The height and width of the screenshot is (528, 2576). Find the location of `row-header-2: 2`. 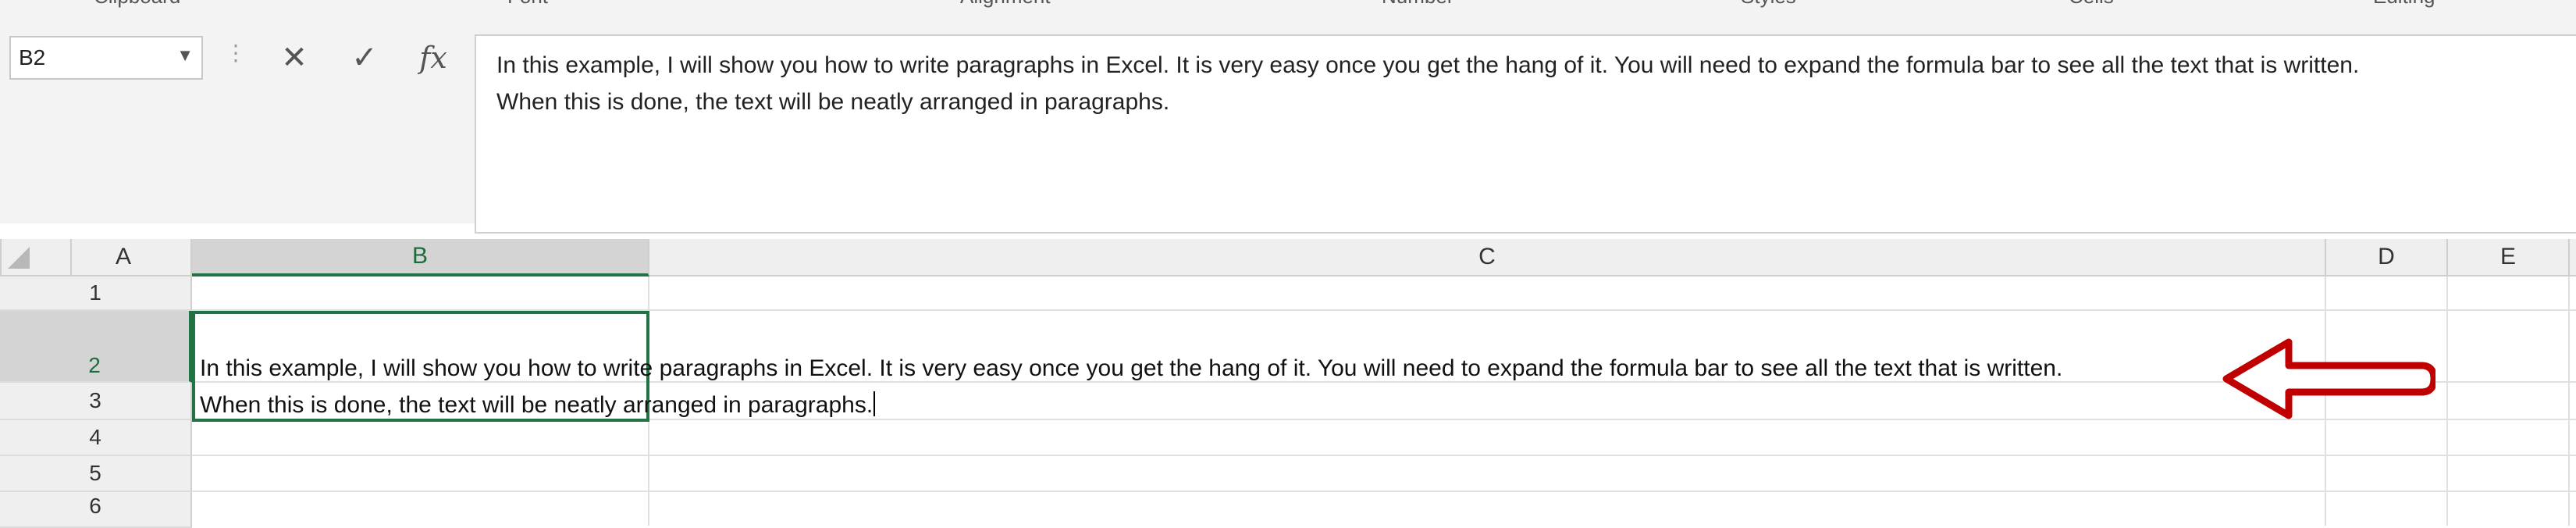

row-header-2: 2 is located at coordinates (96, 347).